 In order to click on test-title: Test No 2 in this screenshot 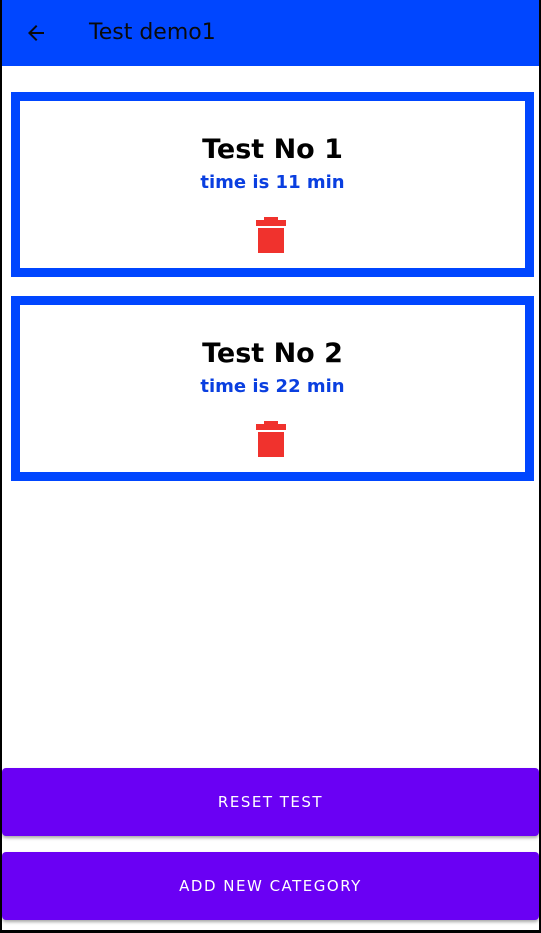, I will do `click(272, 353)`.